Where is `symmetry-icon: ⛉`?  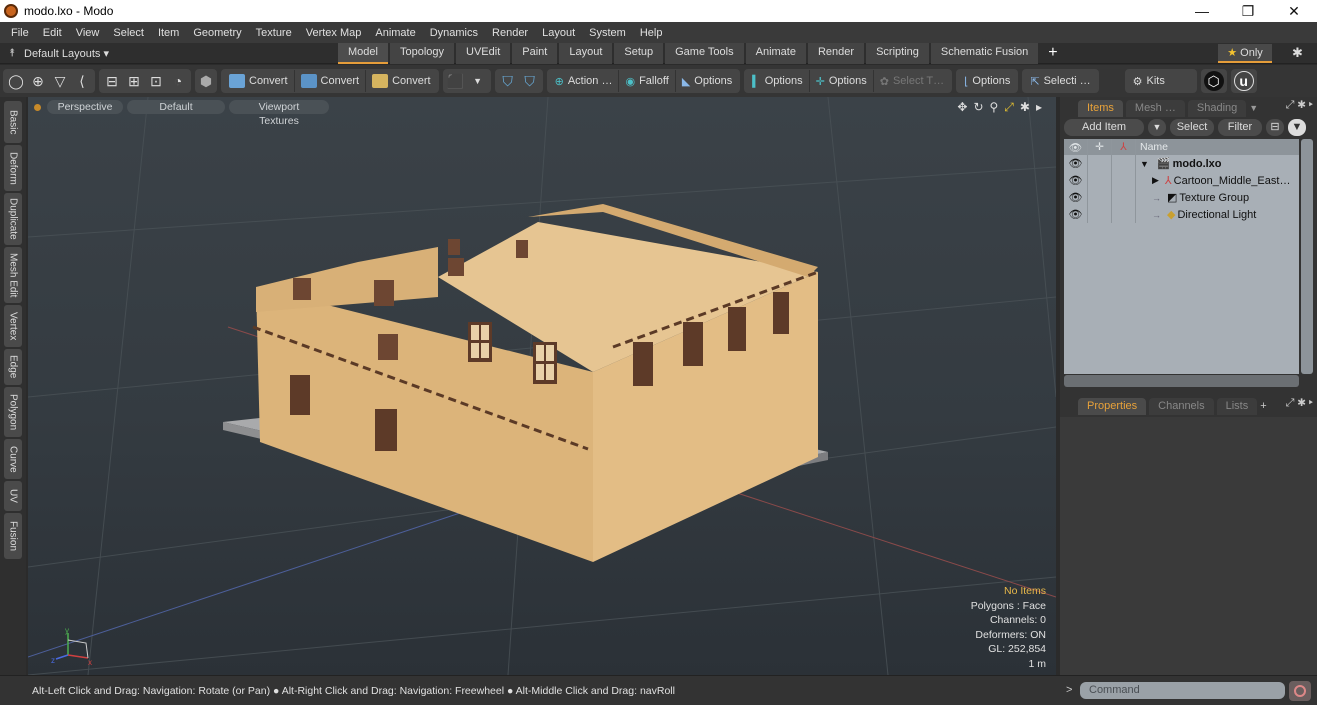 symmetry-icon: ⛉ is located at coordinates (508, 81).